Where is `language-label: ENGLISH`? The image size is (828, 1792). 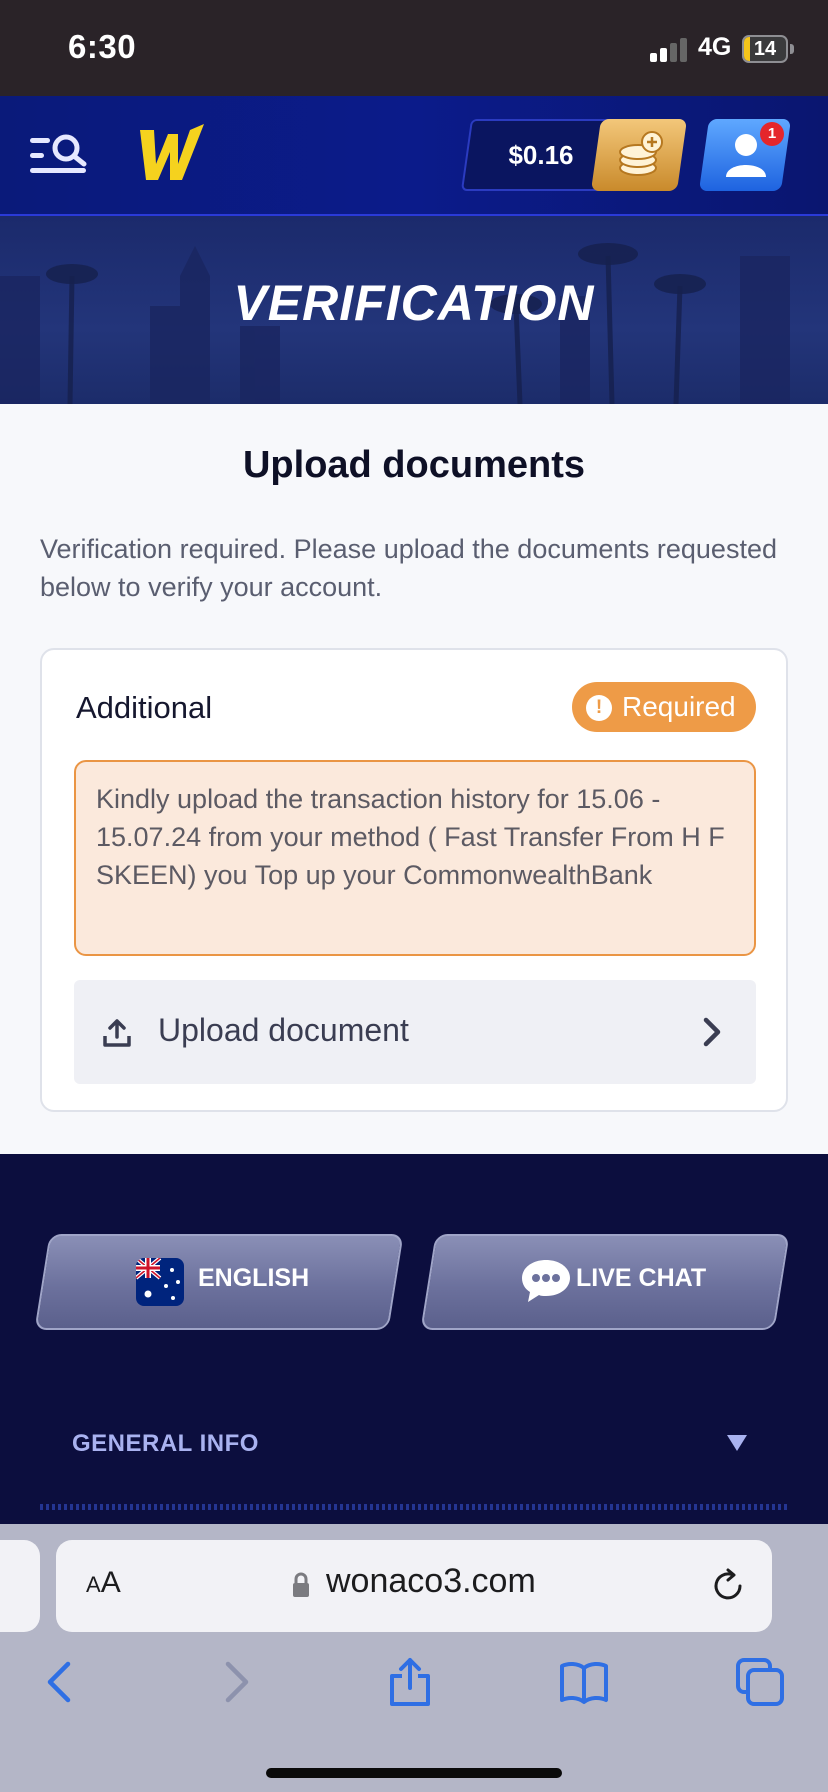
language-label: ENGLISH is located at coordinates (254, 1278).